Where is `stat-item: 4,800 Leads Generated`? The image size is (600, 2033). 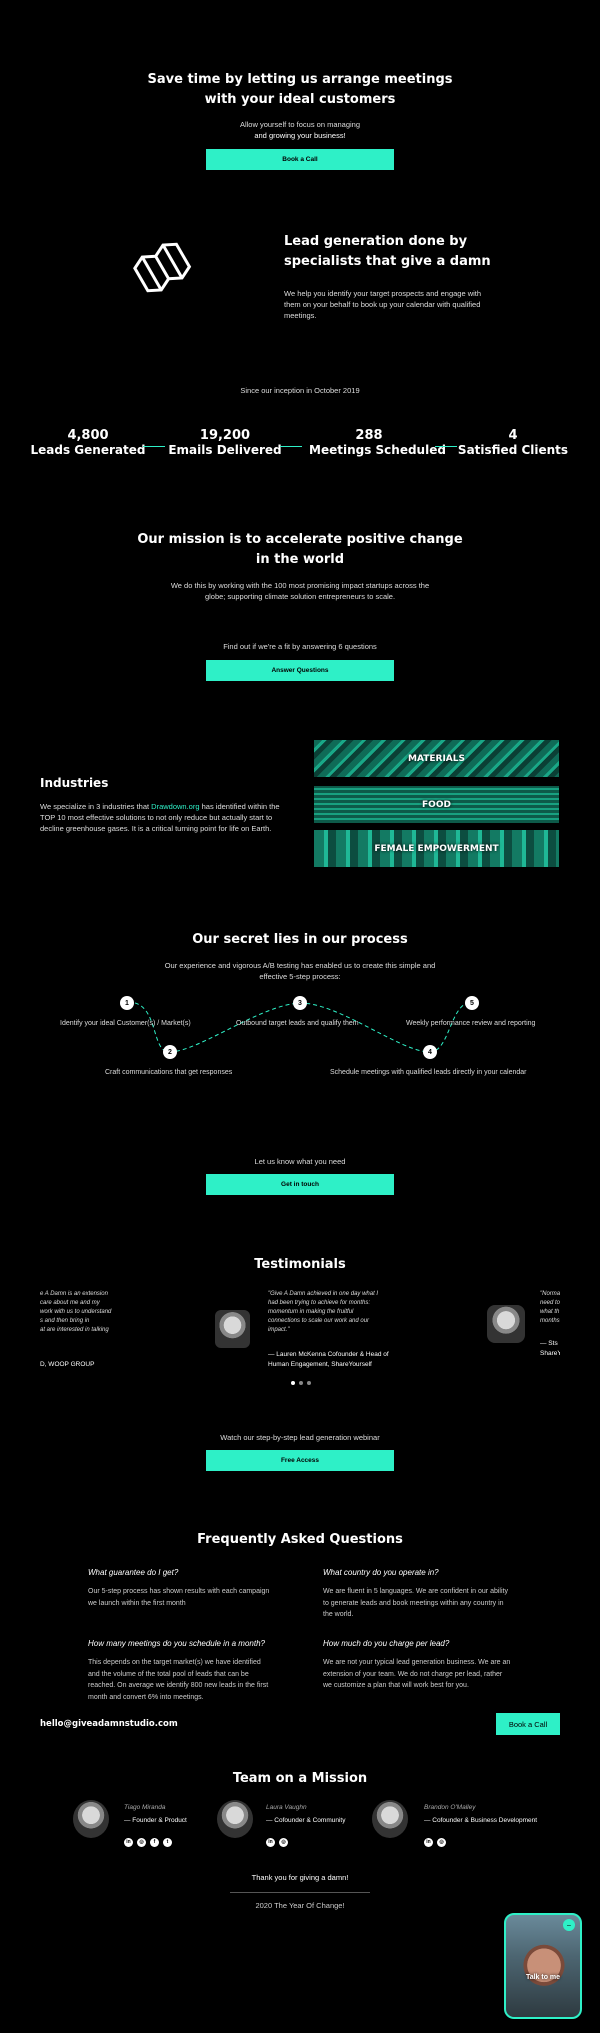 stat-item: 4,800 Leads Generated is located at coordinates (88, 442).